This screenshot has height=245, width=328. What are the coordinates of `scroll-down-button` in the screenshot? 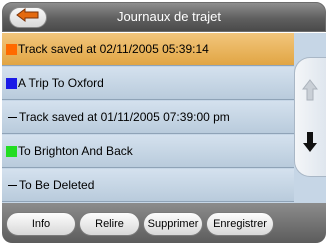 It's located at (310, 144).